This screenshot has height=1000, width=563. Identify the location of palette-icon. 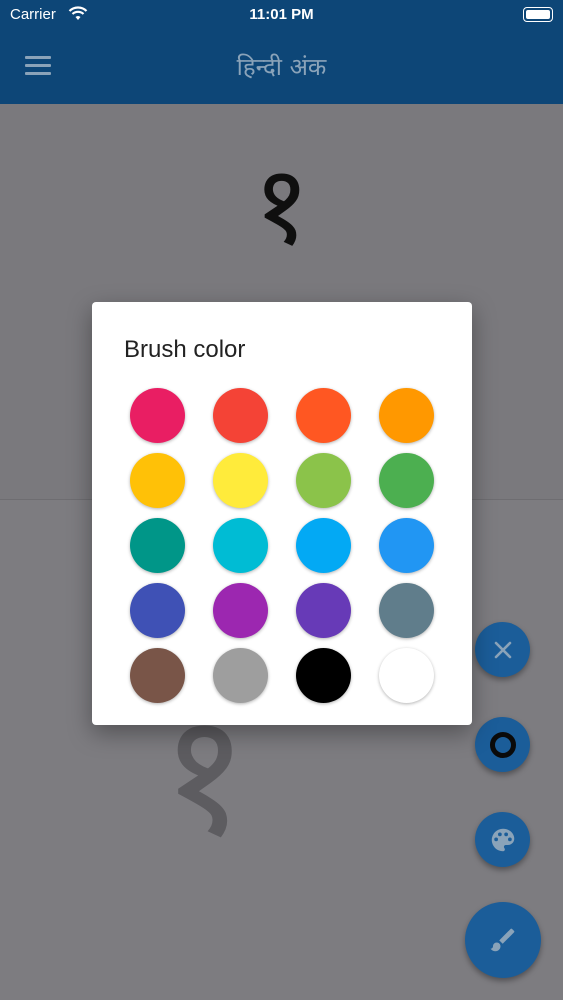
(502, 839).